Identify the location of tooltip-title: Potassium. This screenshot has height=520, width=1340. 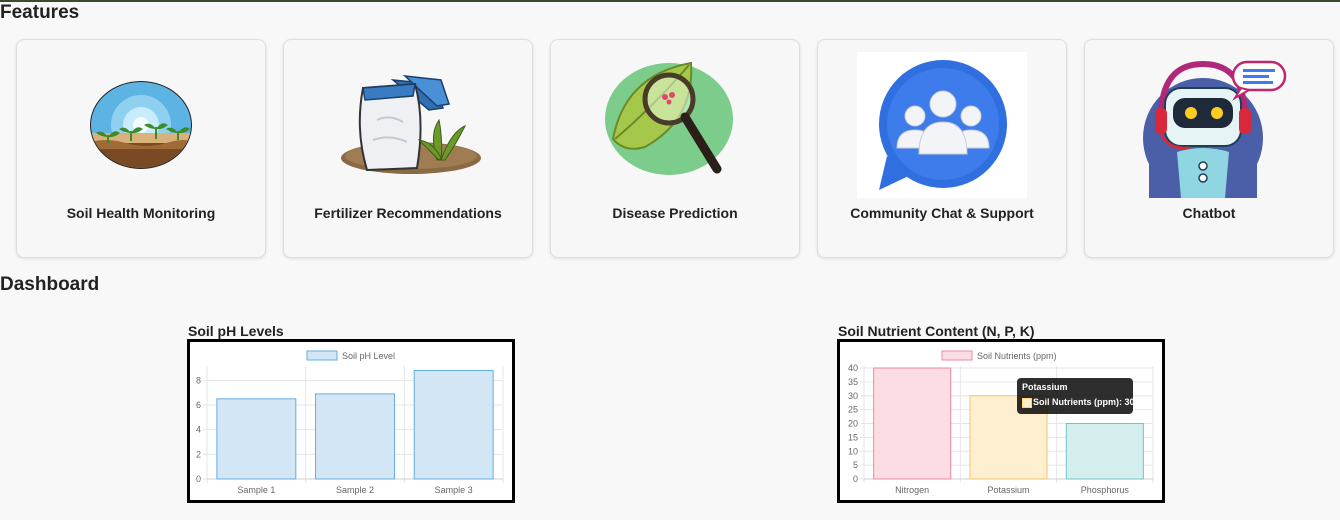
(1045, 387).